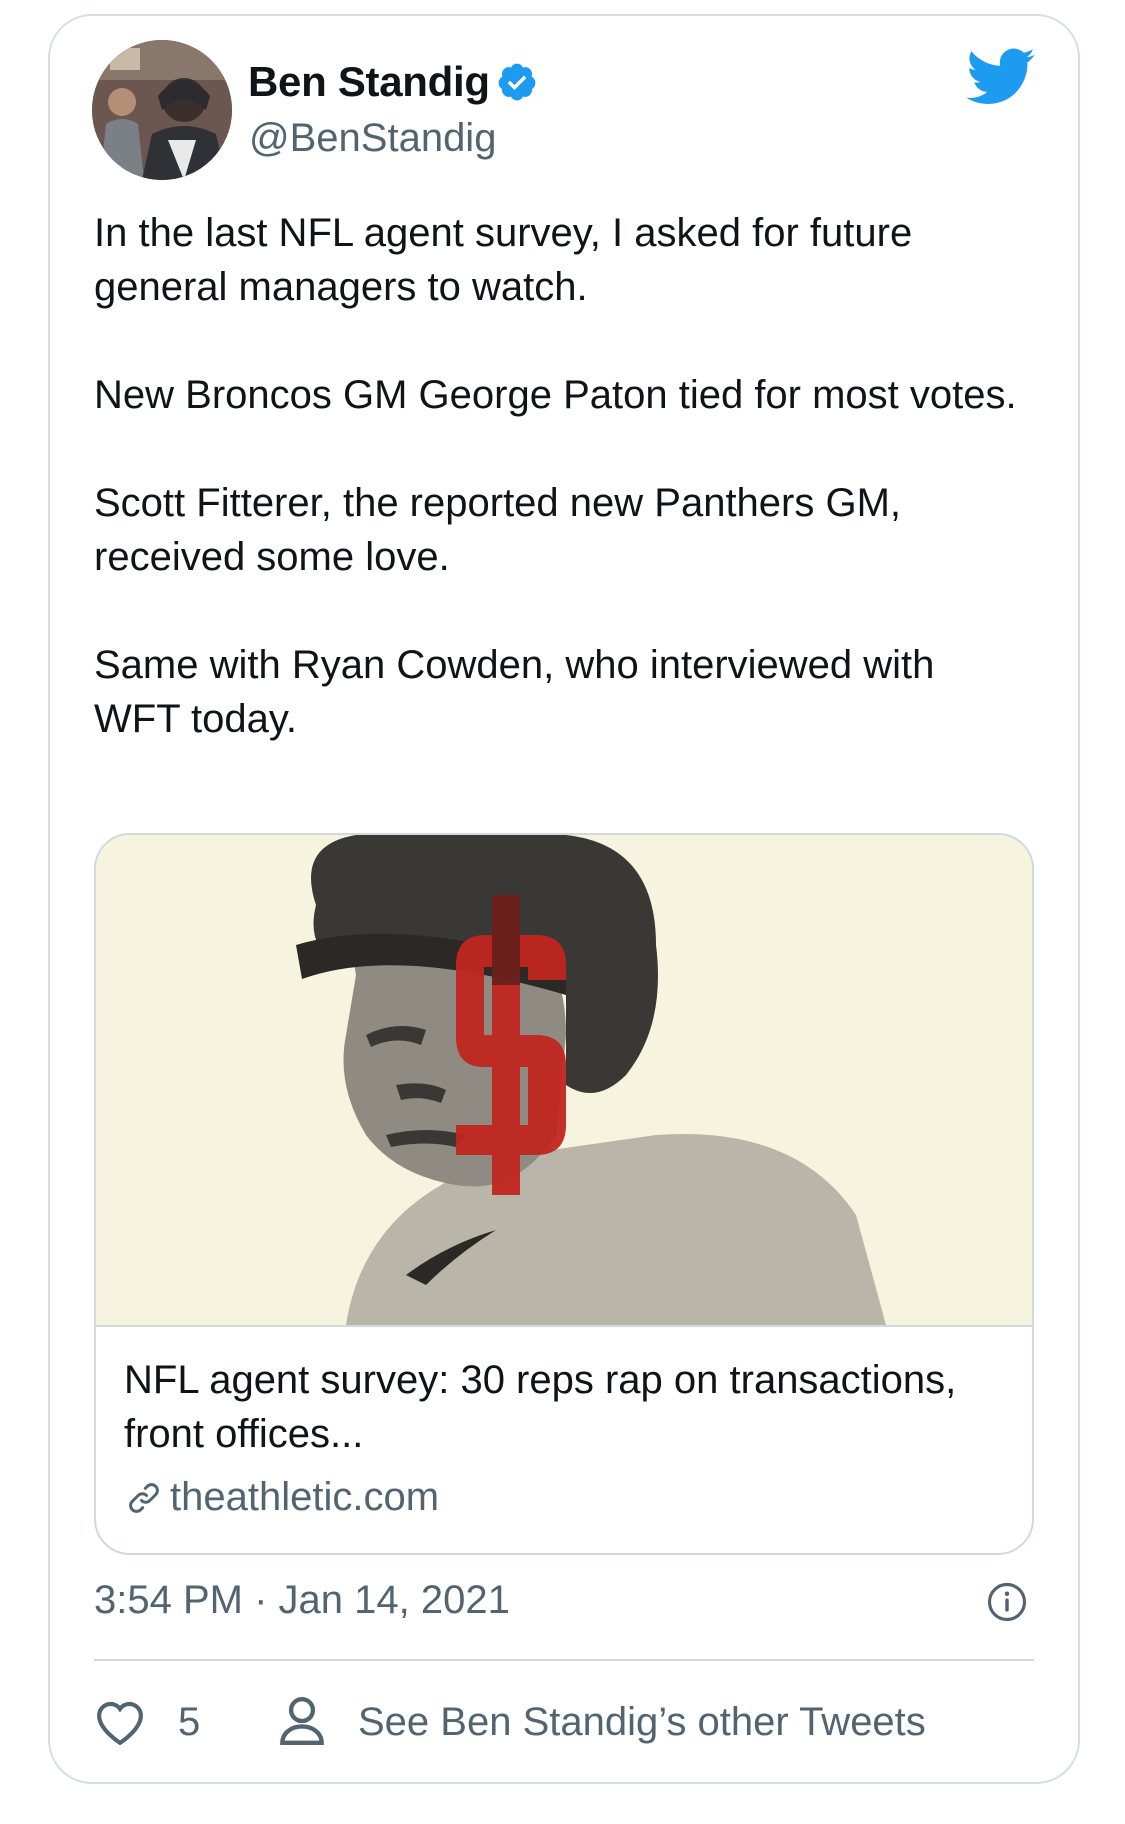 This screenshot has width=1125, height=1824. I want to click on author-handle: @BenStandig, so click(372, 138).